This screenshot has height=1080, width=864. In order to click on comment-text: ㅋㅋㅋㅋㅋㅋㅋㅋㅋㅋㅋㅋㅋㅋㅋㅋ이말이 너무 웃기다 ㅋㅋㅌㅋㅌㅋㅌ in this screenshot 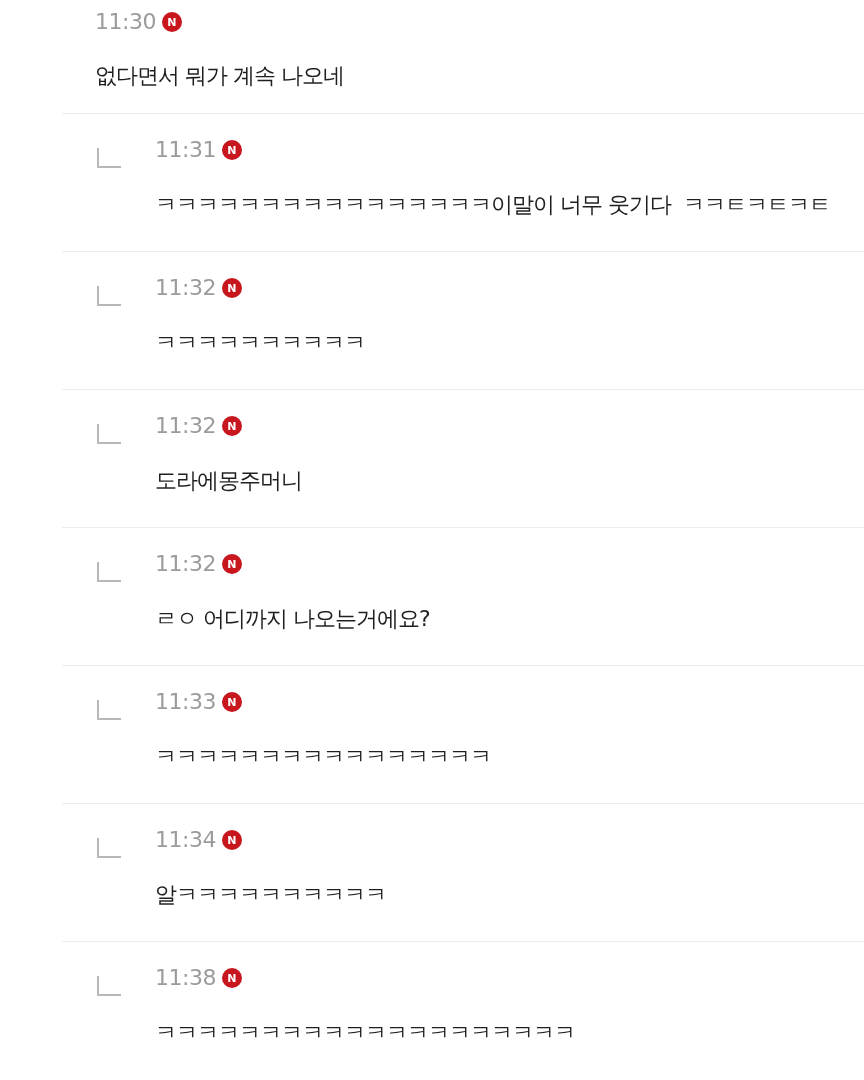, I will do `click(492, 205)`.